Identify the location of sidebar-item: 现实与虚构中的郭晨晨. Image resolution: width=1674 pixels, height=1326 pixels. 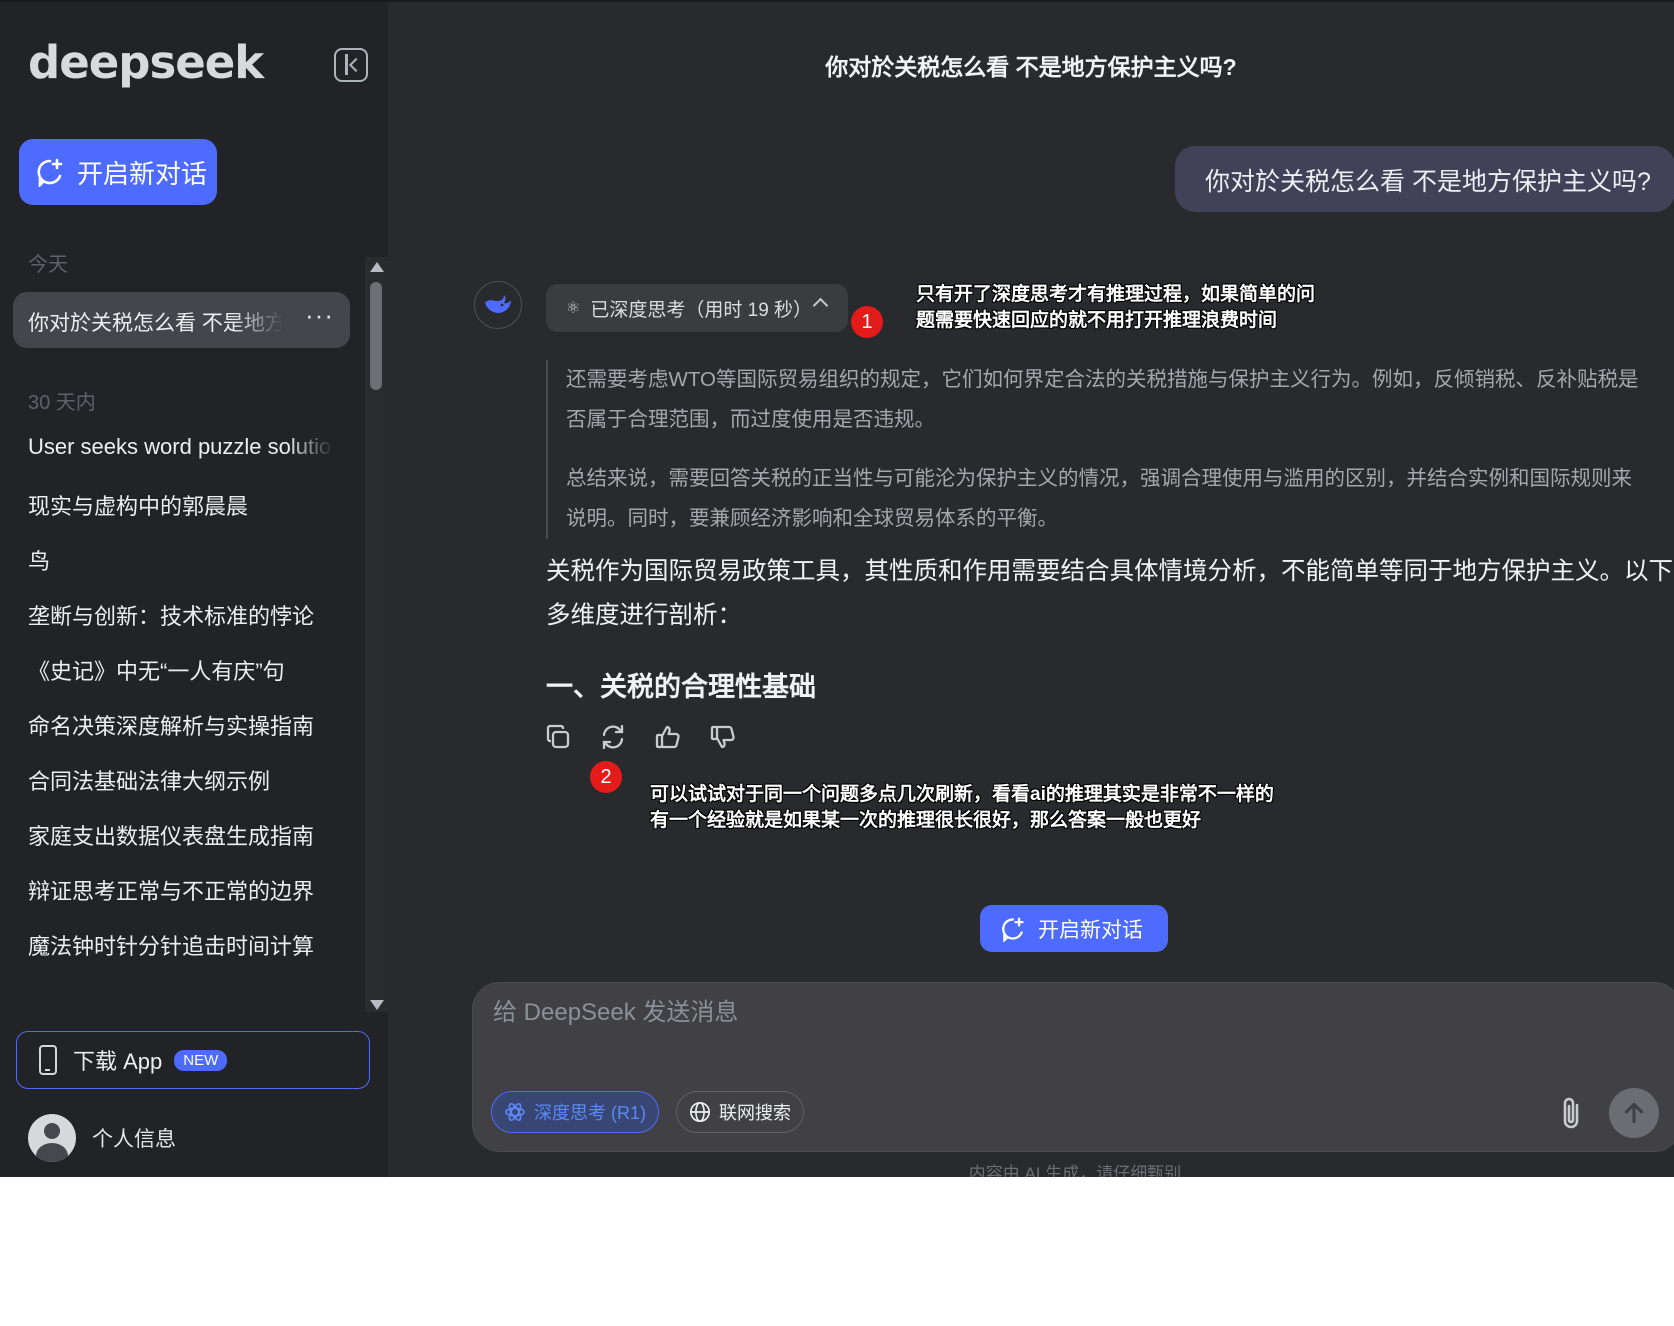
(180, 505).